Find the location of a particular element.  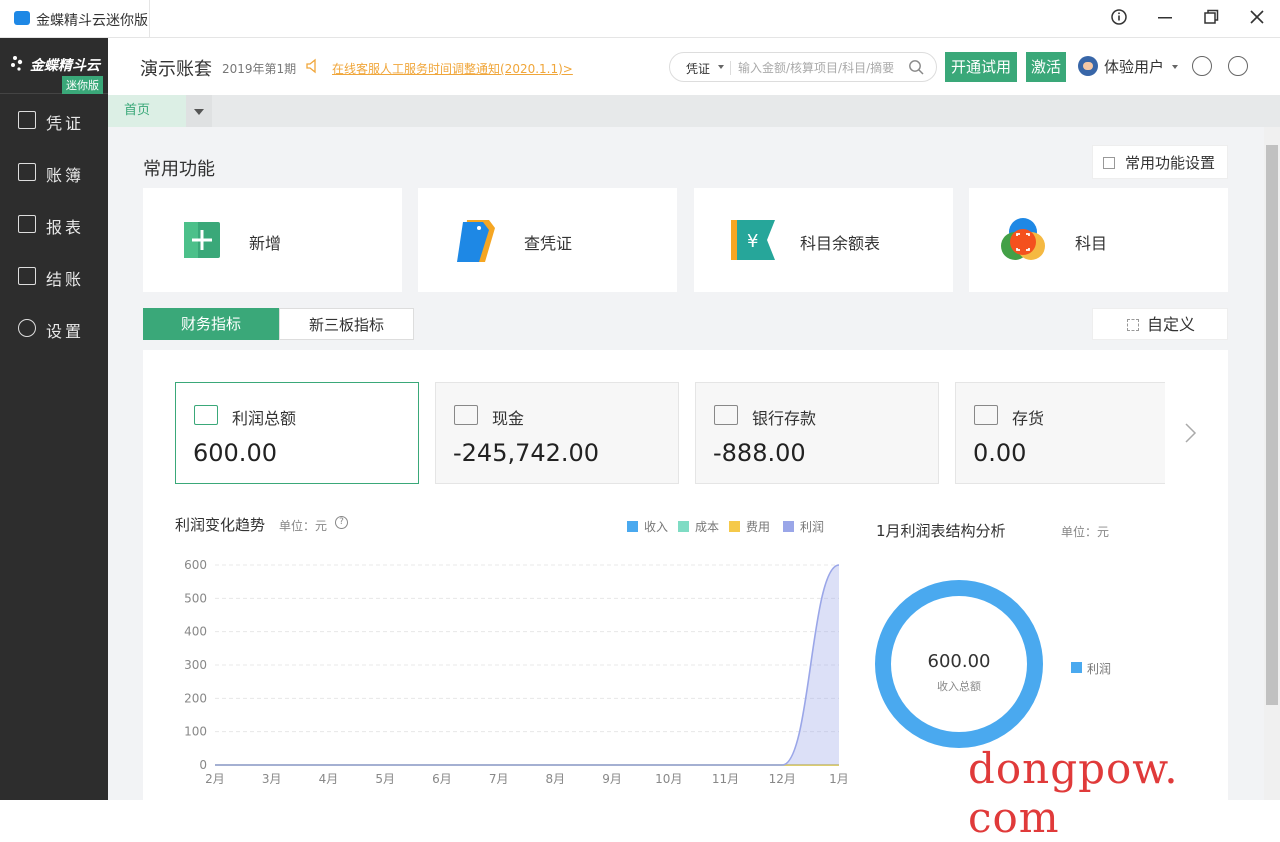

sidebar-item-ledger: 账簿 is located at coordinates (54, 173).